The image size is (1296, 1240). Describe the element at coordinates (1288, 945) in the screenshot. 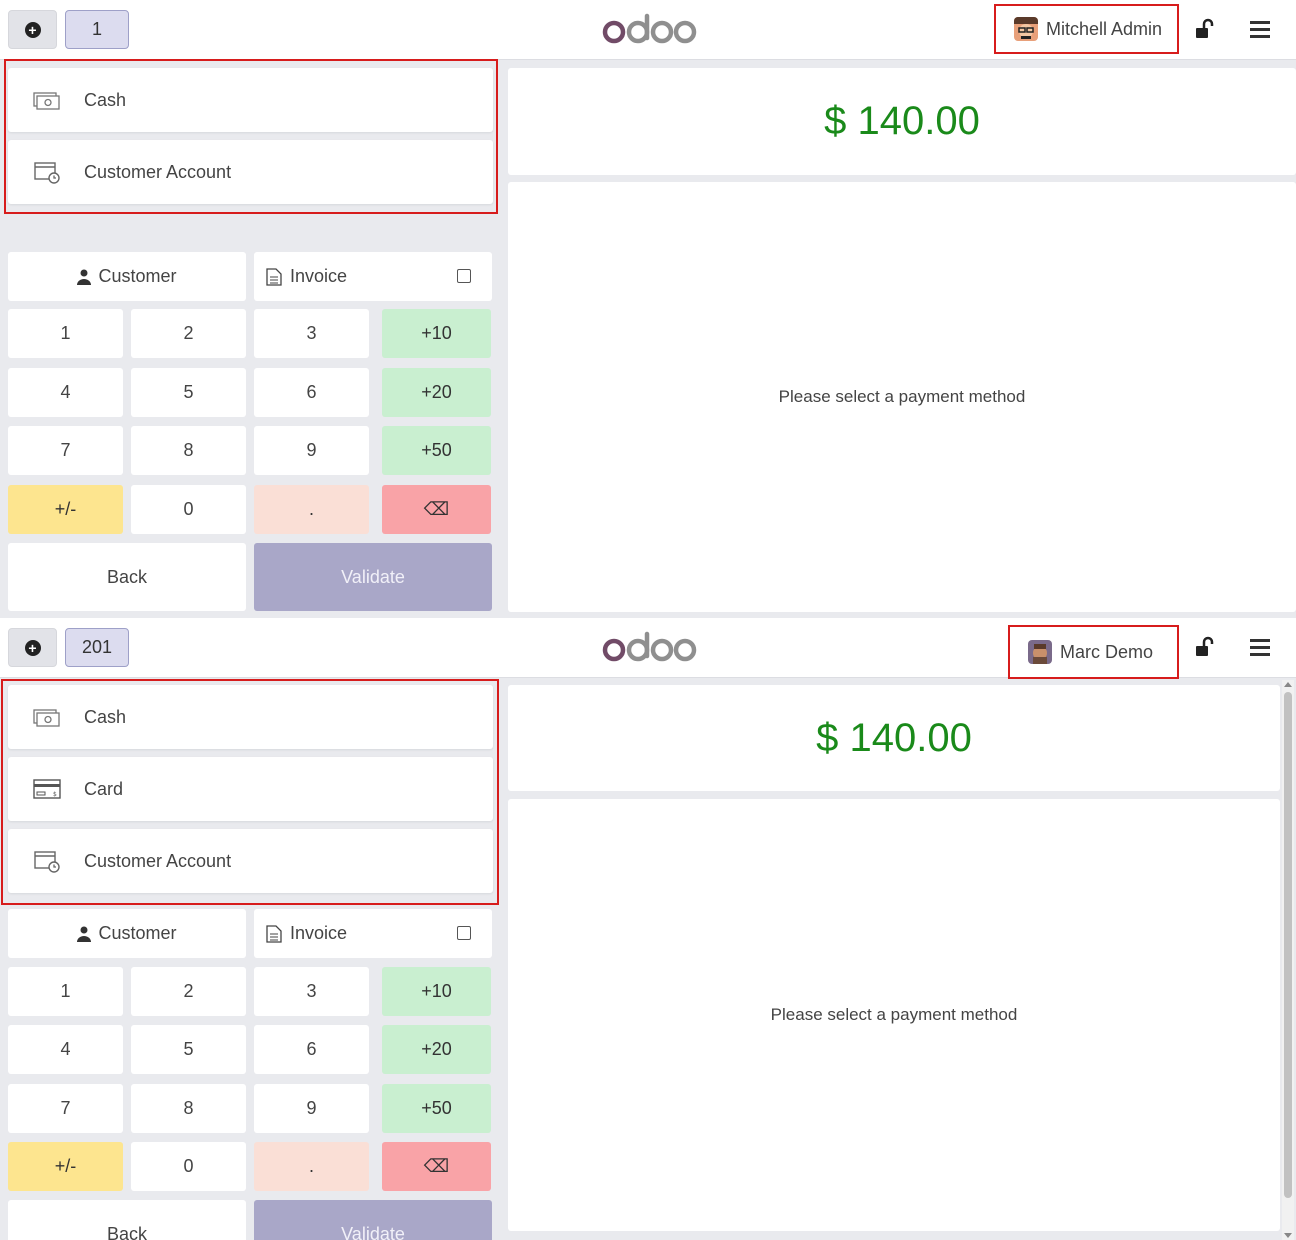

I see `scrollbar-thumb` at that location.